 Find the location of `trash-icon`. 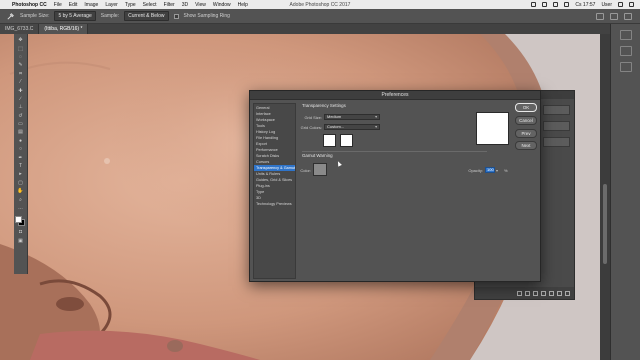

trash-icon is located at coordinates (567, 293).